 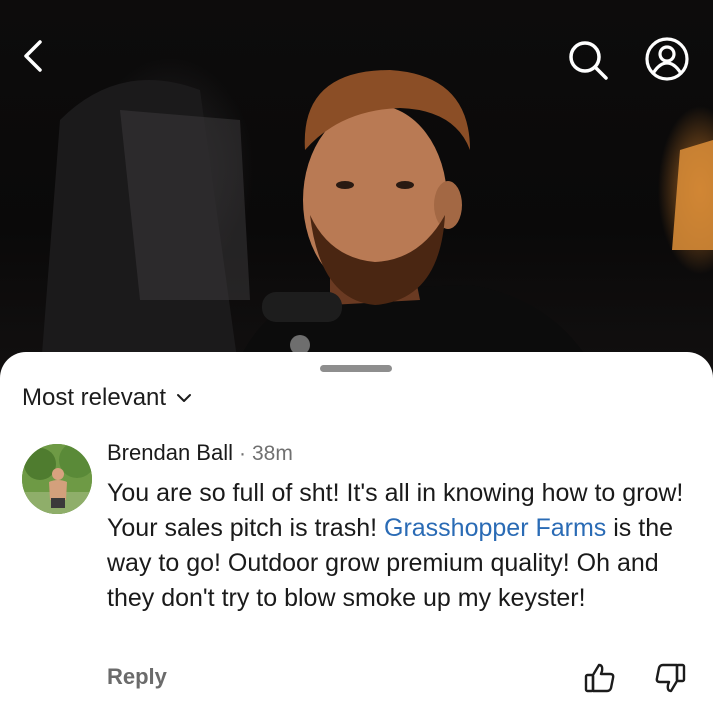 I want to click on comment-author: Brendan Ball, so click(x=170, y=453).